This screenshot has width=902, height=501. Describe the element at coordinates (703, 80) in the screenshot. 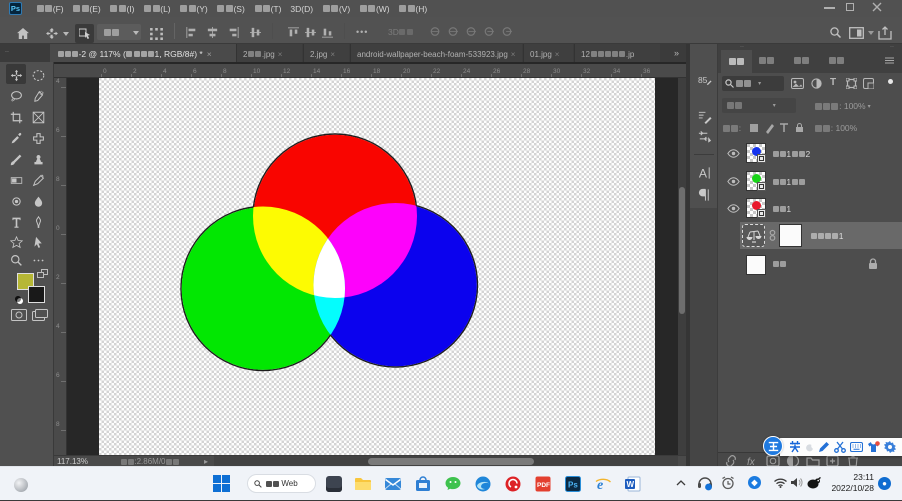

I see `svg-text: 85` at that location.